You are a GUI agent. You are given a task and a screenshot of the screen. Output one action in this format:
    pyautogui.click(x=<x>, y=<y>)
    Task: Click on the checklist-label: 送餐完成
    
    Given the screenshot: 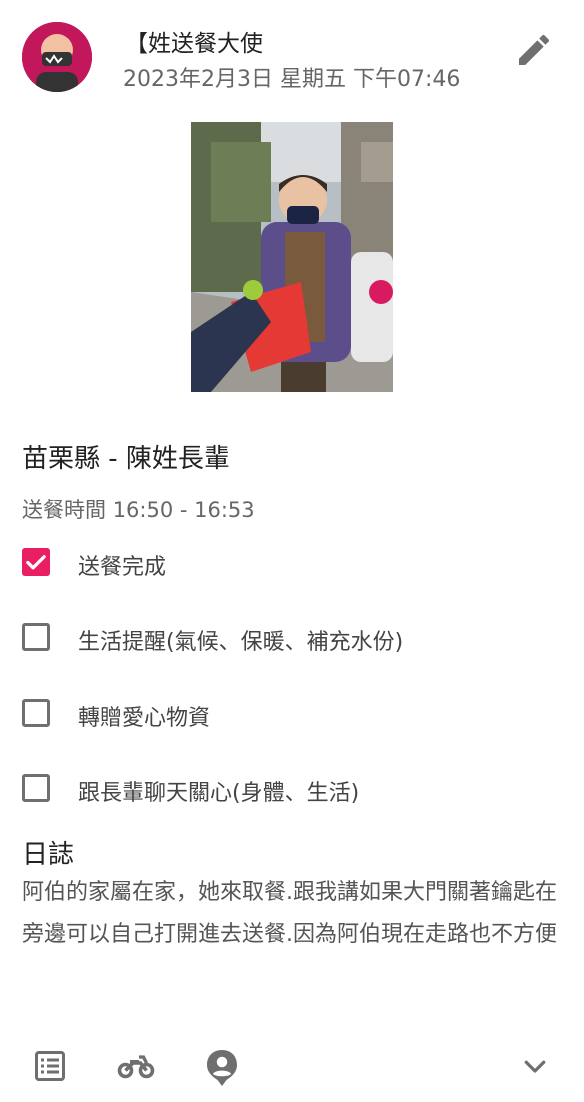 What is the action you would take?
    pyautogui.click(x=122, y=567)
    